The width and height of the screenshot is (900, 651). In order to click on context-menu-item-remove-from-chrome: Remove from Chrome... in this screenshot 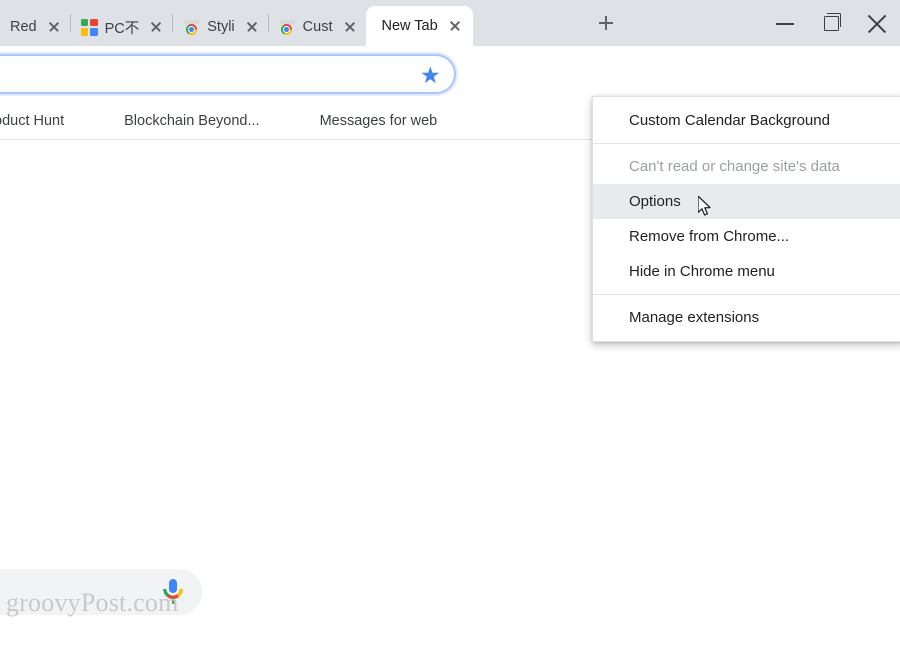, I will do `click(746, 236)`.